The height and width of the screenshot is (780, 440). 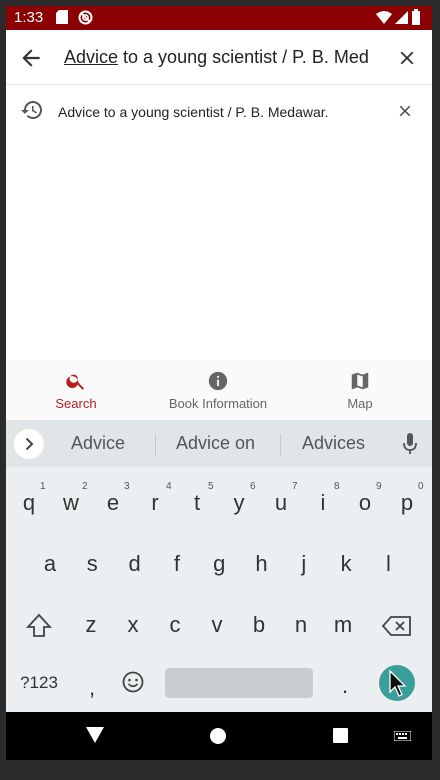 What do you see at coordinates (62, 17) in the screenshot?
I see `sd-card-icon` at bounding box center [62, 17].